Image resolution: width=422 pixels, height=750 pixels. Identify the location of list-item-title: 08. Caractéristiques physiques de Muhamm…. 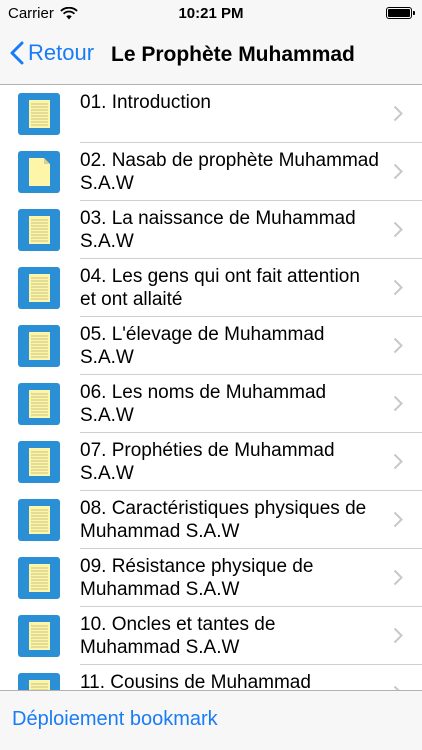
(223, 520).